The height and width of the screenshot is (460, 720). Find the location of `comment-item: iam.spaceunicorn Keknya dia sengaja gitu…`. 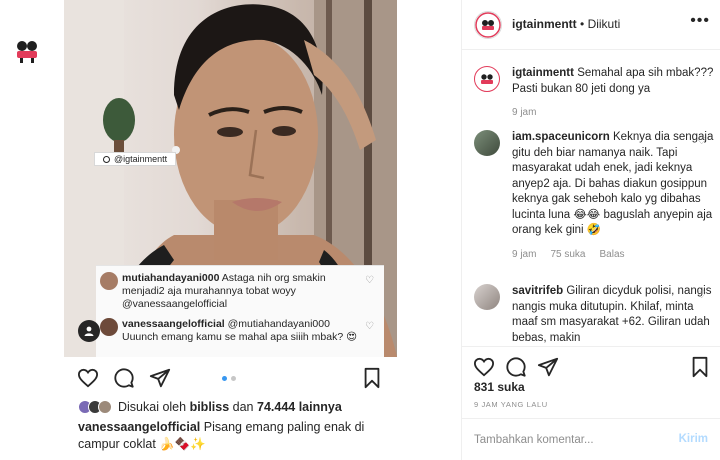

comment-item: iam.spaceunicorn Keknya dia sengaja gitu… is located at coordinates (594, 196).